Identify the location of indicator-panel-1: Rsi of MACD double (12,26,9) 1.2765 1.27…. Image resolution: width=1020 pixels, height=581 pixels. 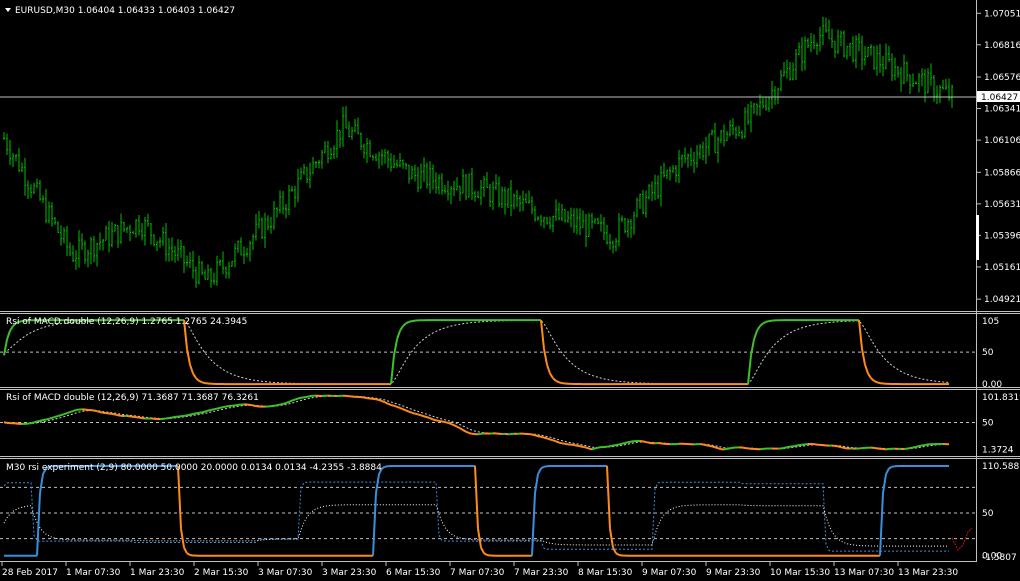
(501, 353).